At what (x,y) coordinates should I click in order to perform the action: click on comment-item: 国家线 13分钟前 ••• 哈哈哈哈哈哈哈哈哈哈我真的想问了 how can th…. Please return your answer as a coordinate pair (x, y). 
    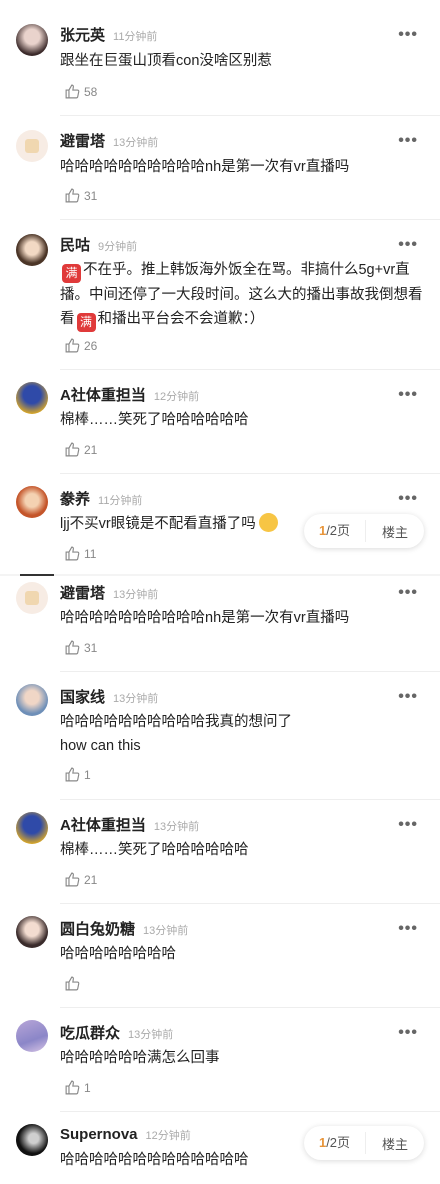
    Looking at the image, I should click on (220, 736).